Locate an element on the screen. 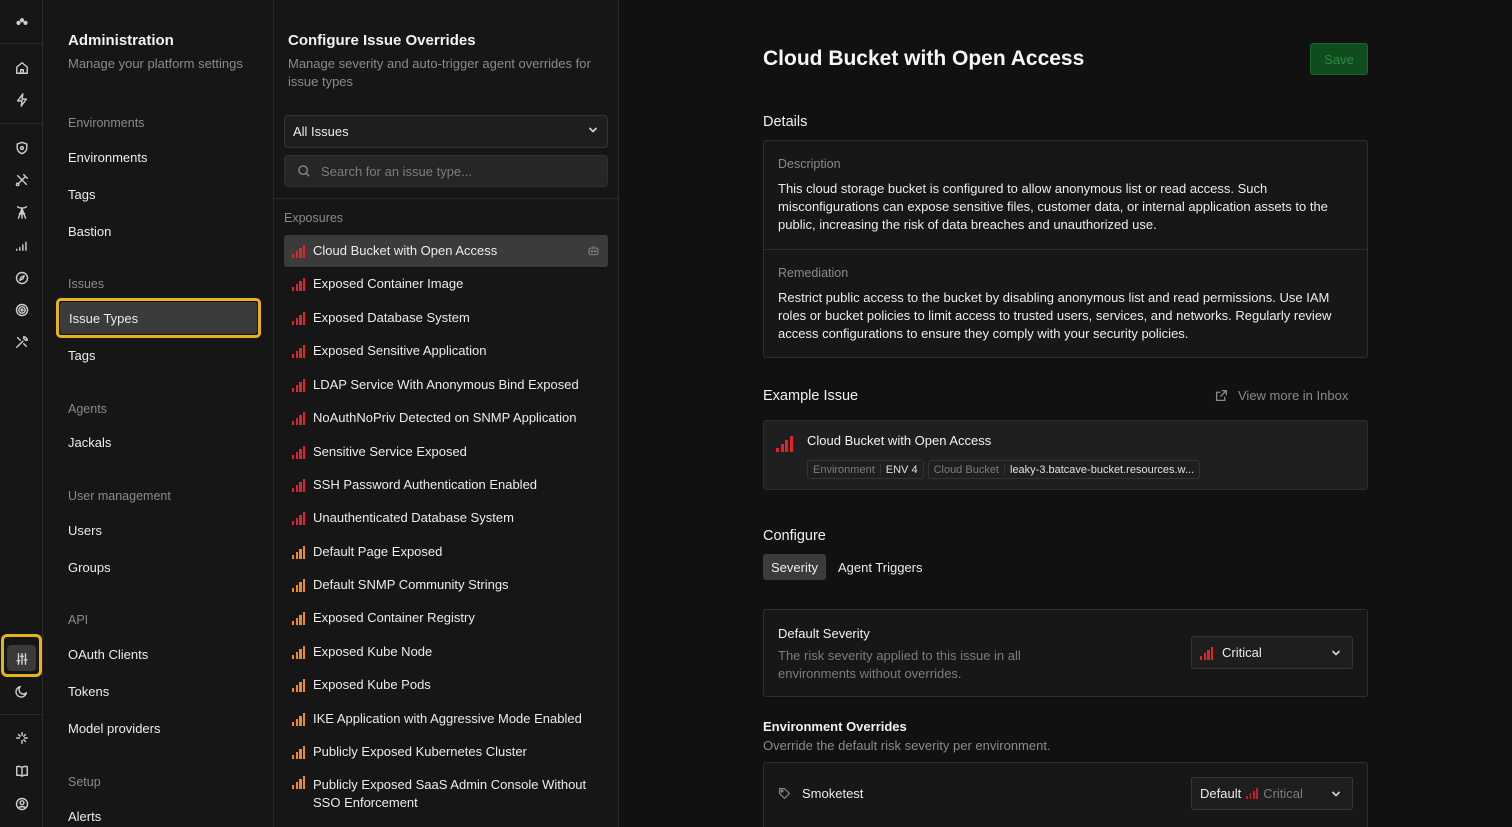 The height and width of the screenshot is (827, 1512). issue-type-item: Publicly Exposed Kubernetes Cluster is located at coordinates (446, 752).